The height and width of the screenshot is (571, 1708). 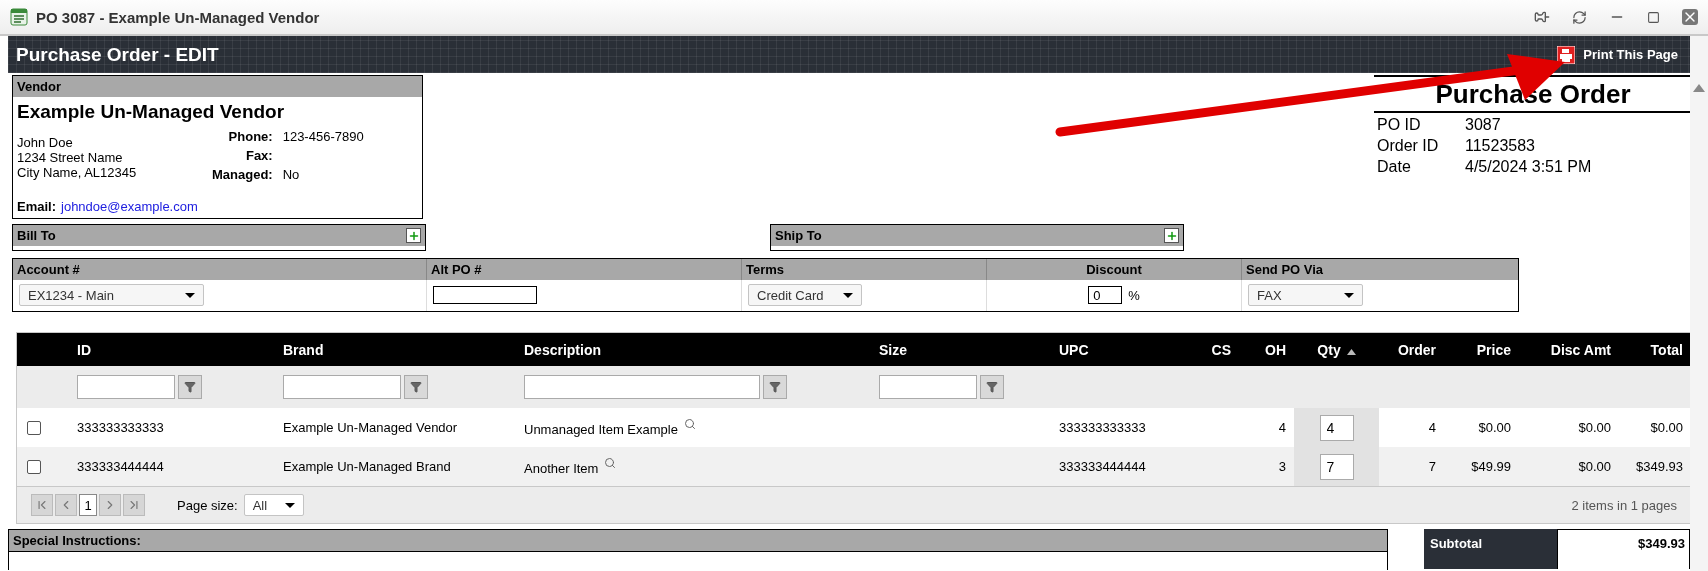 I want to click on page-title: Purchase Order - EDIT, so click(x=117, y=54).